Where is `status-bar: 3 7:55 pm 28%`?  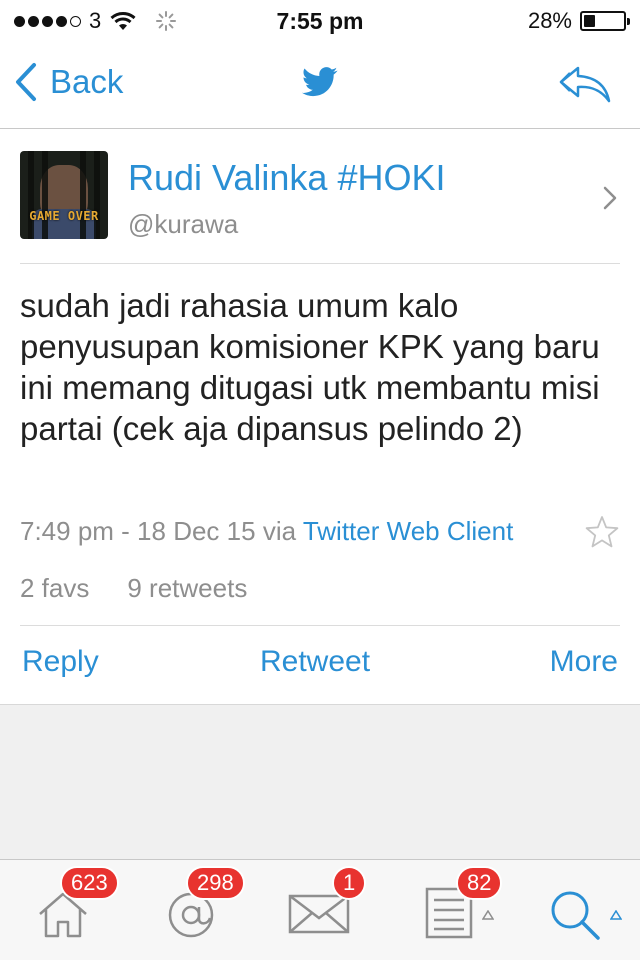 status-bar: 3 7:55 pm 28% is located at coordinates (320, 20).